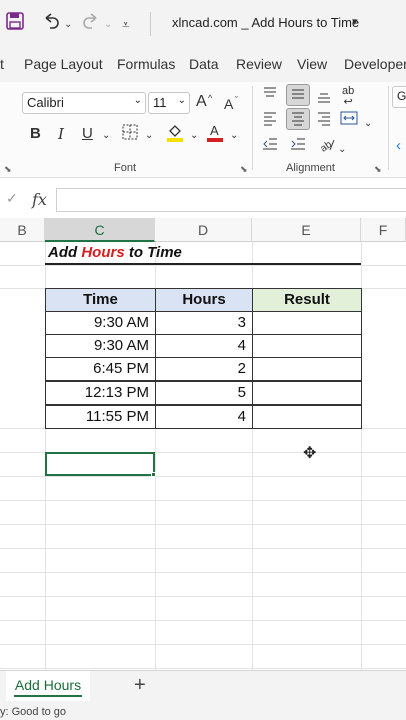 This screenshot has width=406, height=720. I want to click on hours-cell: 2, so click(204, 369).